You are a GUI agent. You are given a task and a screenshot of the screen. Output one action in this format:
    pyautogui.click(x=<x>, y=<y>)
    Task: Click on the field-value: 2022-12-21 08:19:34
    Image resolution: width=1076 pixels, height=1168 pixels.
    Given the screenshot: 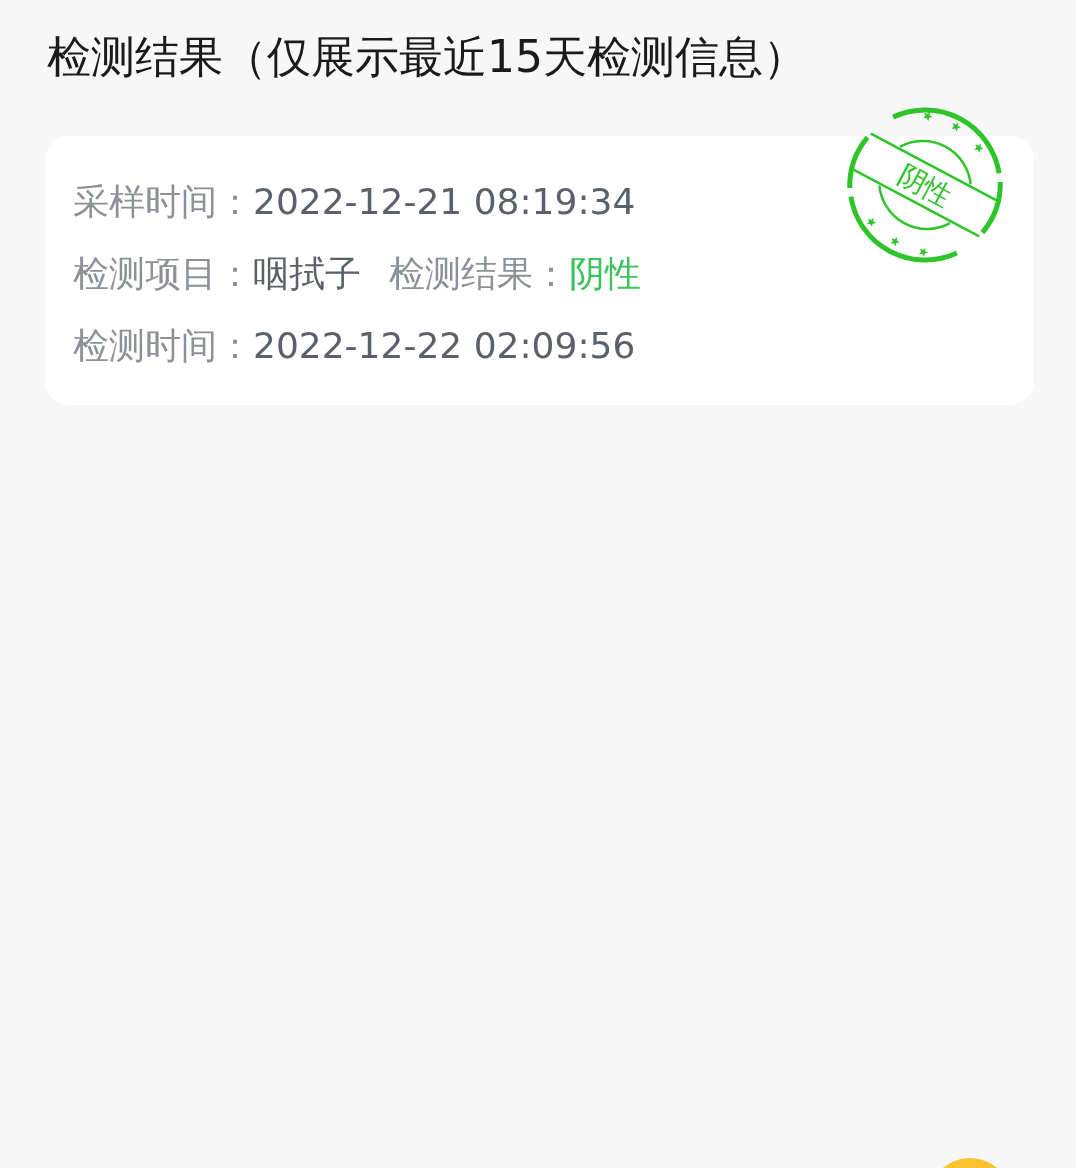 What is the action you would take?
    pyautogui.click(x=444, y=201)
    